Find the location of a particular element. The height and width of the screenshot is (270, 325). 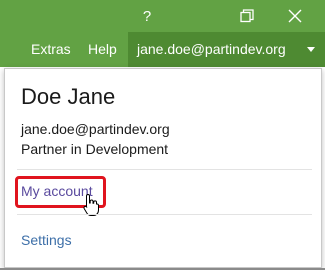

menu-bar: Extras Help jane.doe@partindev.org is located at coordinates (162, 49).